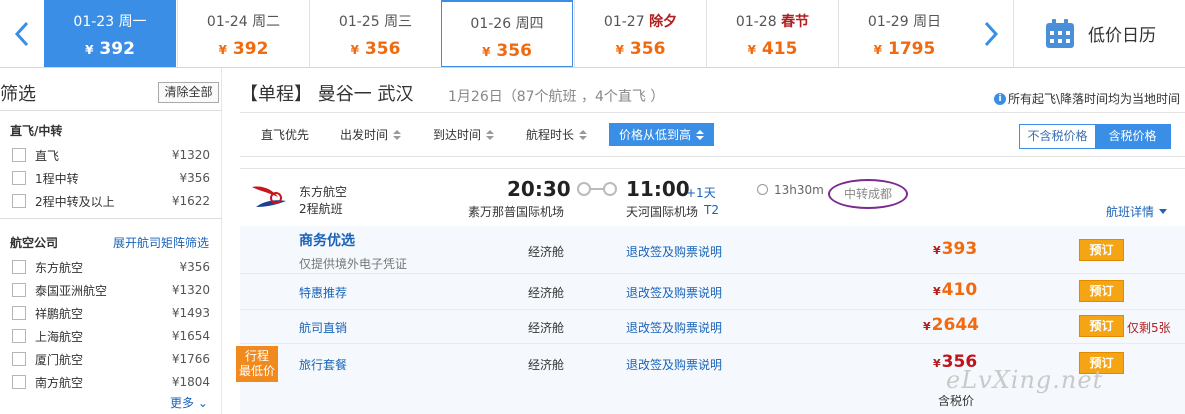  Describe the element at coordinates (132, 22) in the screenshot. I see `weekday-label: 周一` at that location.